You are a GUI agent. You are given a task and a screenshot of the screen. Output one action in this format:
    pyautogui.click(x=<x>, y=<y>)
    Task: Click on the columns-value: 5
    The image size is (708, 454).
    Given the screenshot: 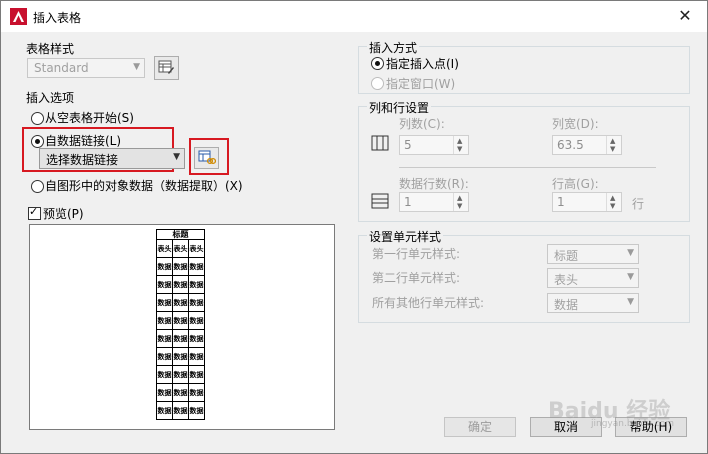 What is the action you would take?
    pyautogui.click(x=408, y=145)
    